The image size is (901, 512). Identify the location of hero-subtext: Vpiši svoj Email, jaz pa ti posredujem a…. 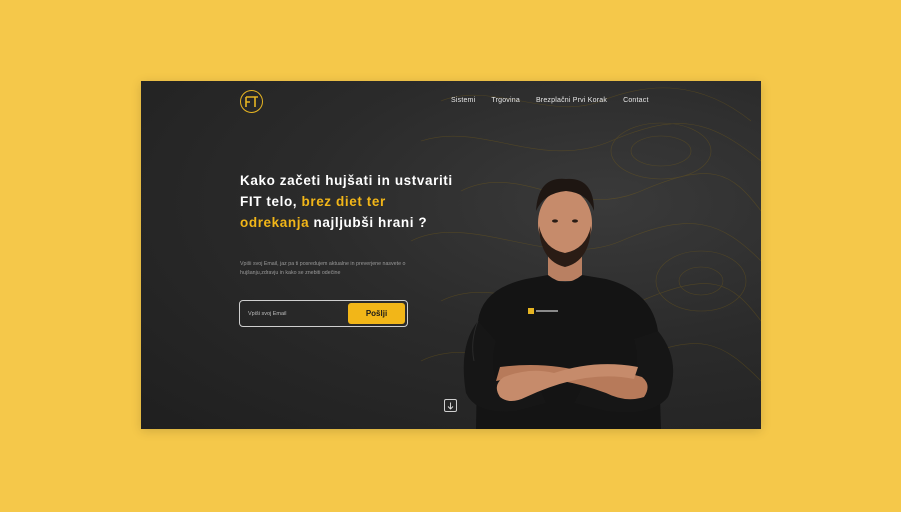
(323, 268).